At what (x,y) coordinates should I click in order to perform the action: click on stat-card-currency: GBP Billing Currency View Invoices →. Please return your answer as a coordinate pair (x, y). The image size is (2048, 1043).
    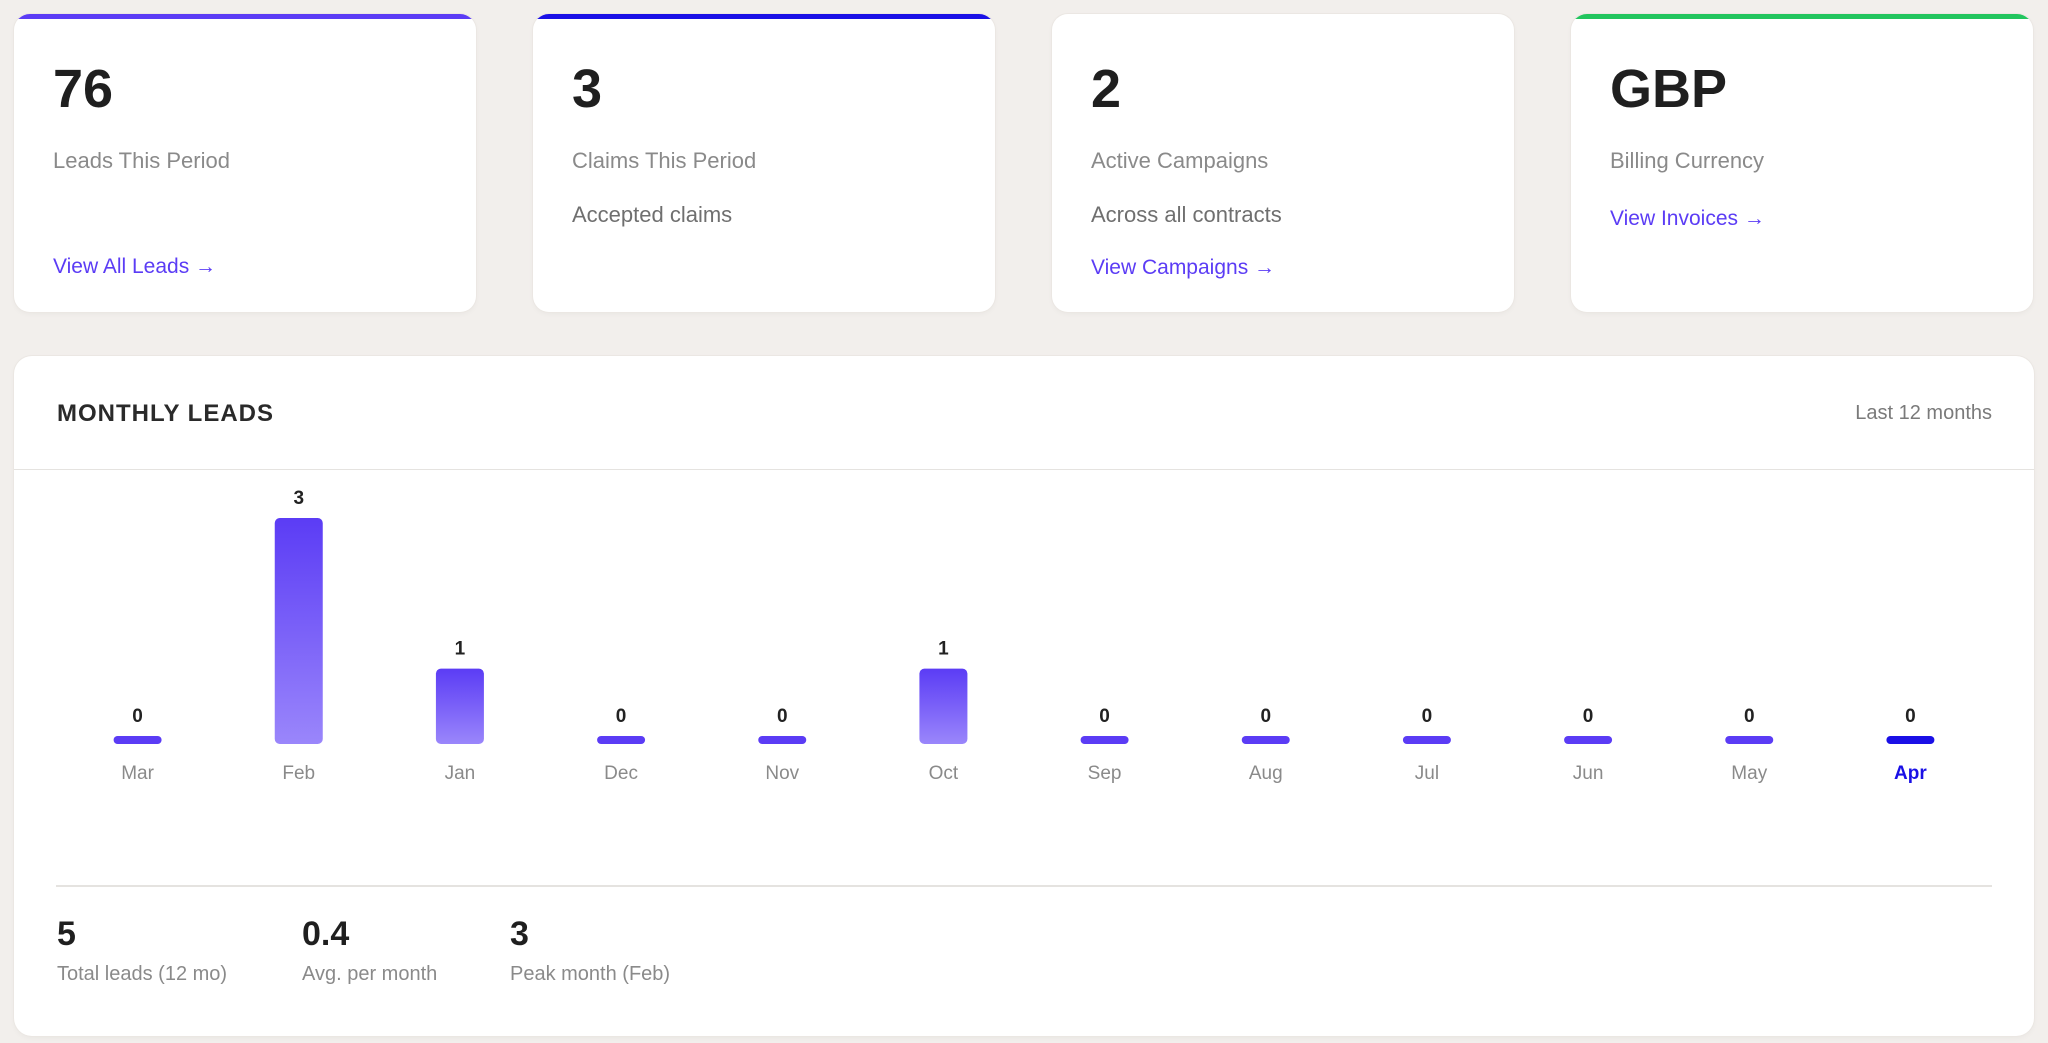
    Looking at the image, I should click on (1802, 163).